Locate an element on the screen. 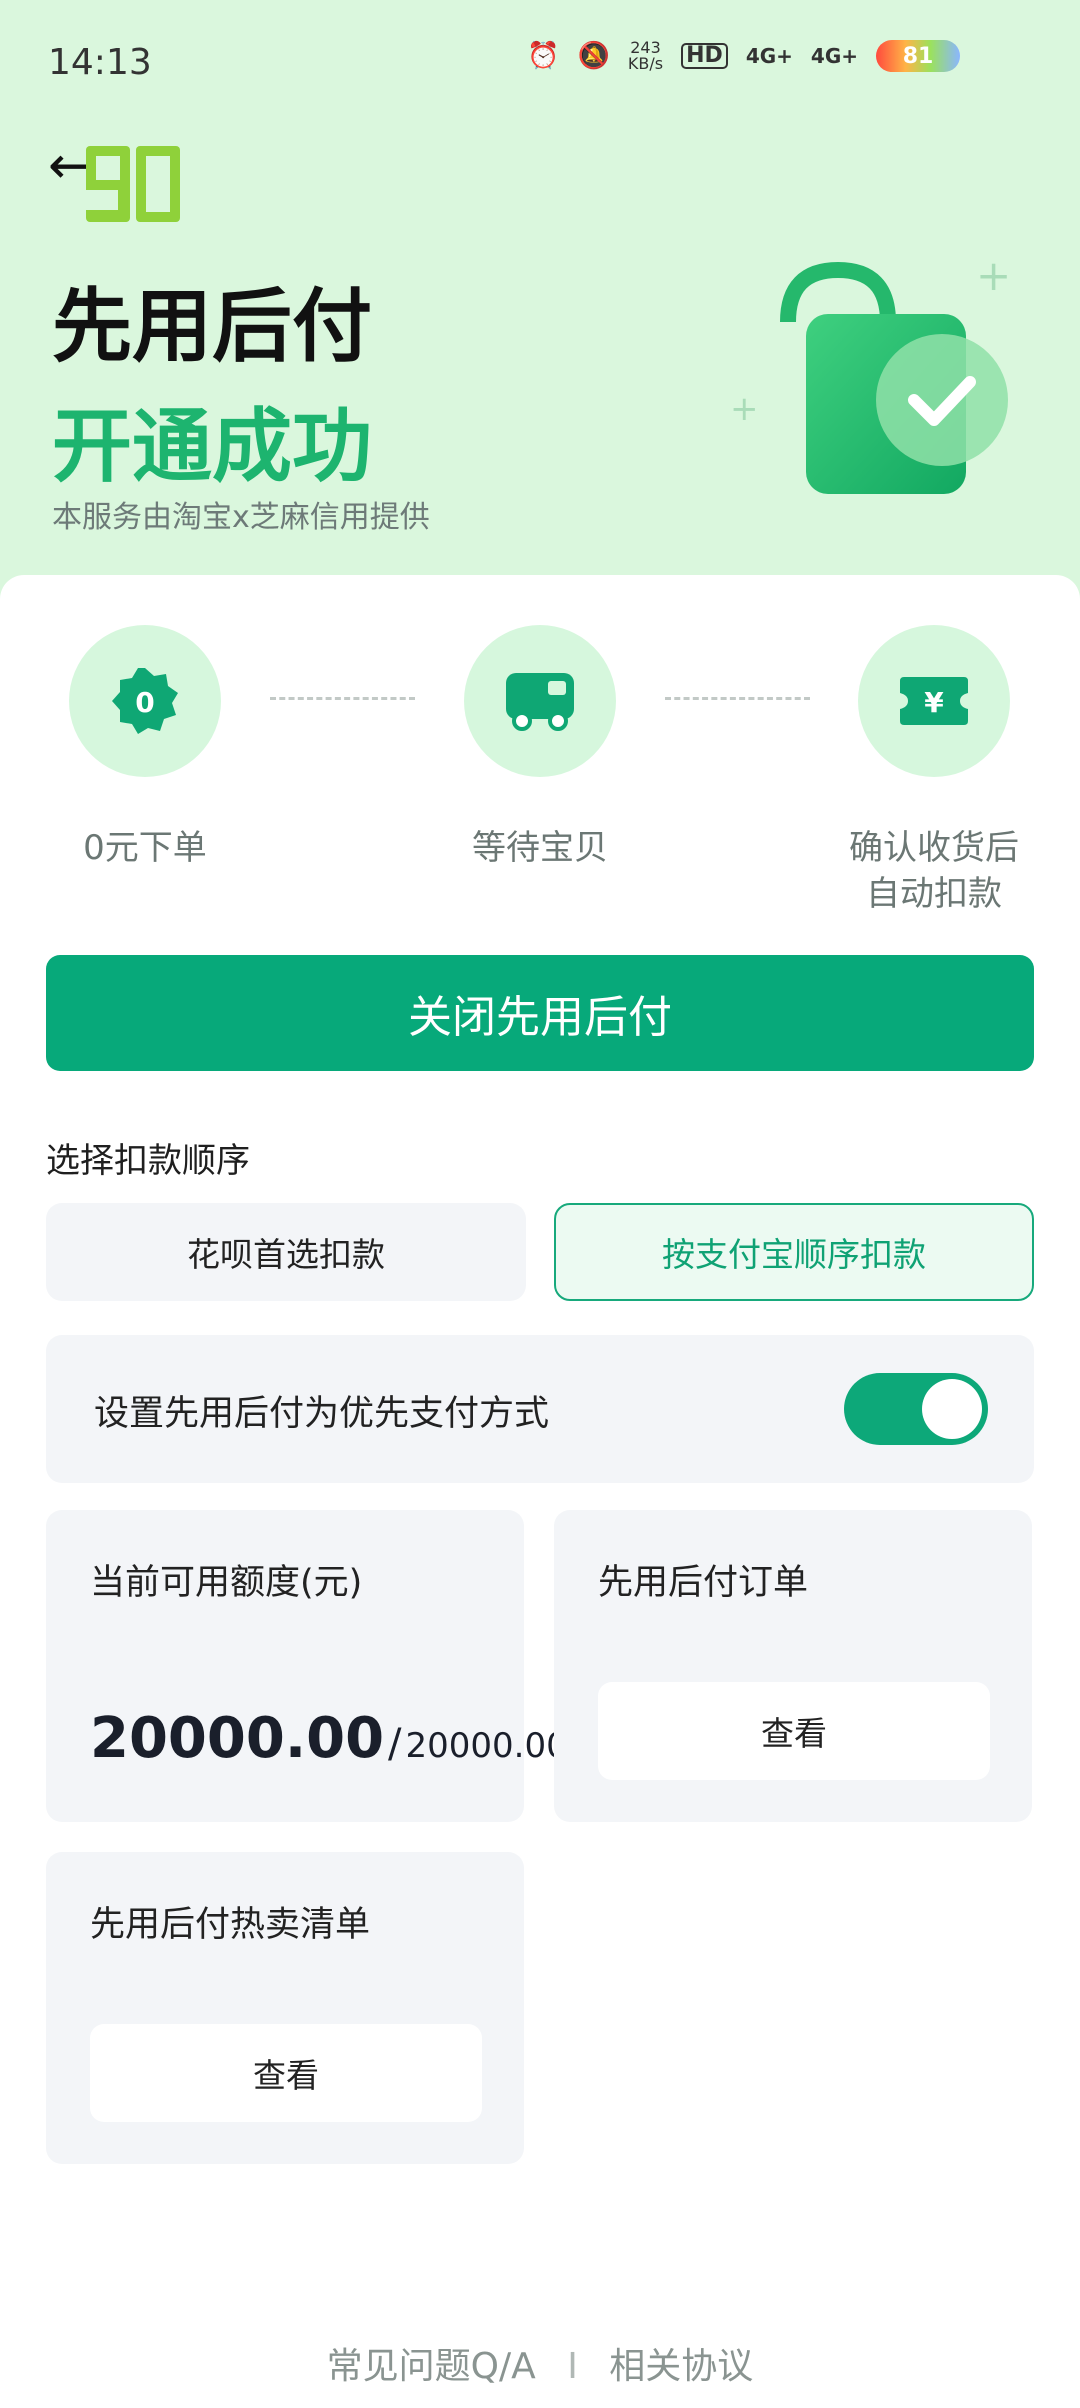 This screenshot has width=1080, height=2408. close-pay-later-button: 关闭先用后付 is located at coordinates (540, 1013).